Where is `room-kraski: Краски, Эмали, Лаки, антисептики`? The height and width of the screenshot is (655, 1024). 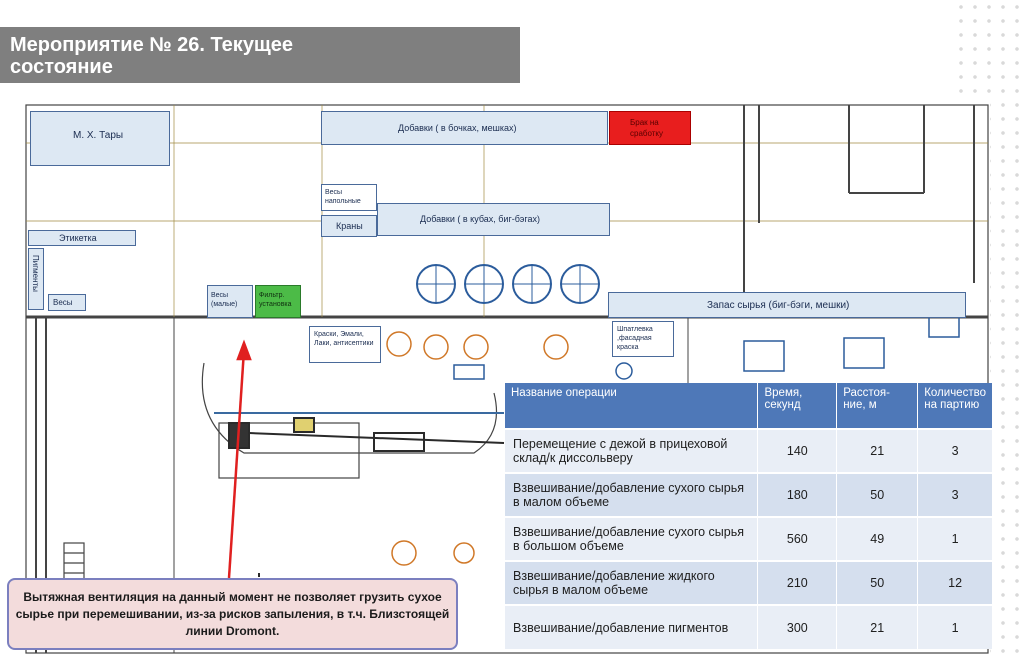
room-kraski: Краски, Эмали, Лаки, антисептики is located at coordinates (345, 344).